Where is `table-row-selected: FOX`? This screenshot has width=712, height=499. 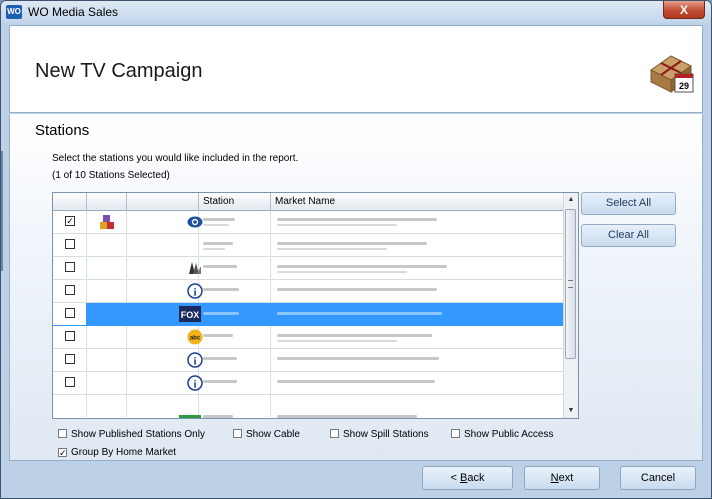 table-row-selected: FOX is located at coordinates (309, 314).